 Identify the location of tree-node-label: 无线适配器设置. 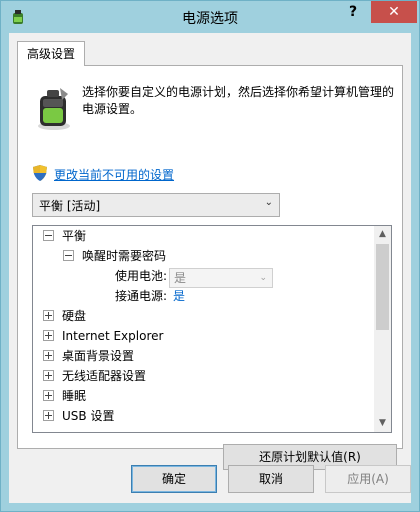
(104, 376).